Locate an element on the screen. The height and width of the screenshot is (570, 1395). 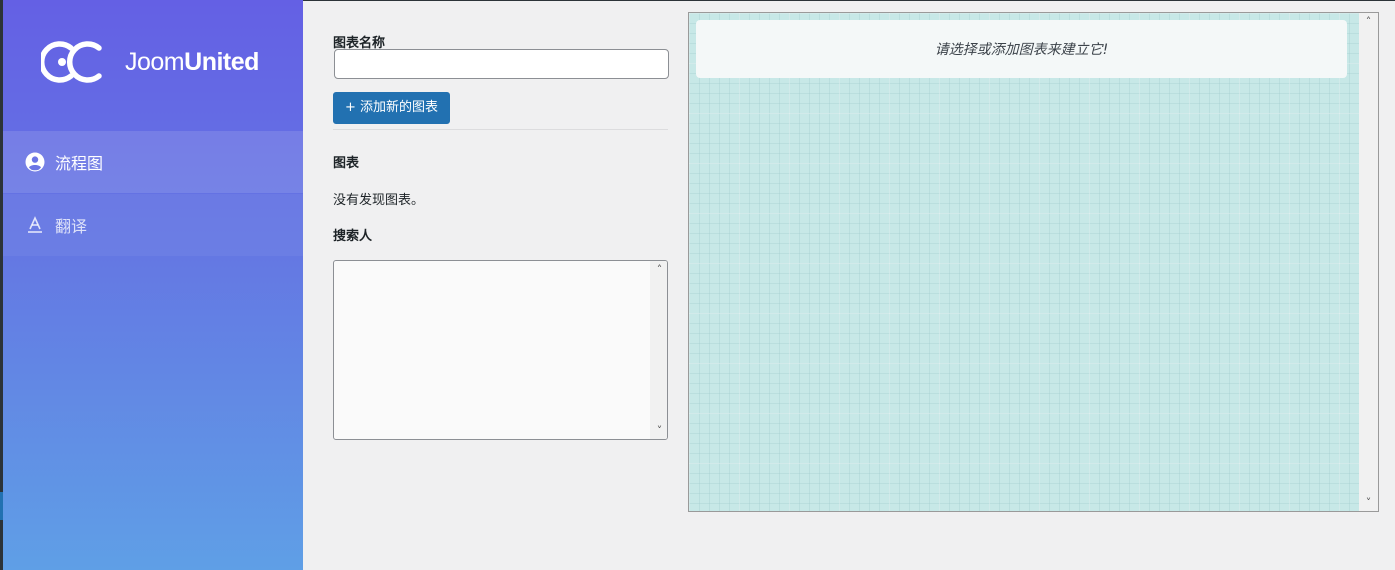
divider is located at coordinates (500, 129).